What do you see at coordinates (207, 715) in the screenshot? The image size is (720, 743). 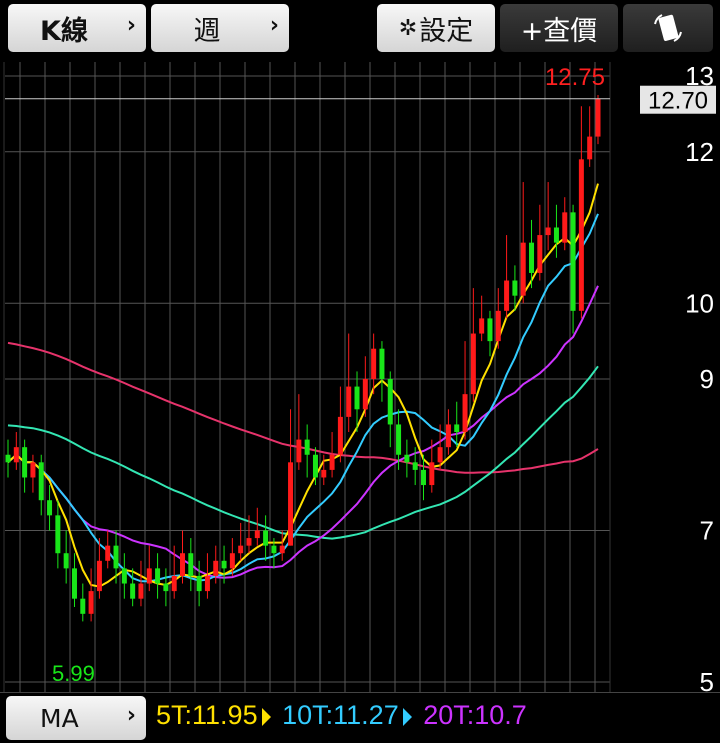 I see `ma5-value: 5T:11.95` at bounding box center [207, 715].